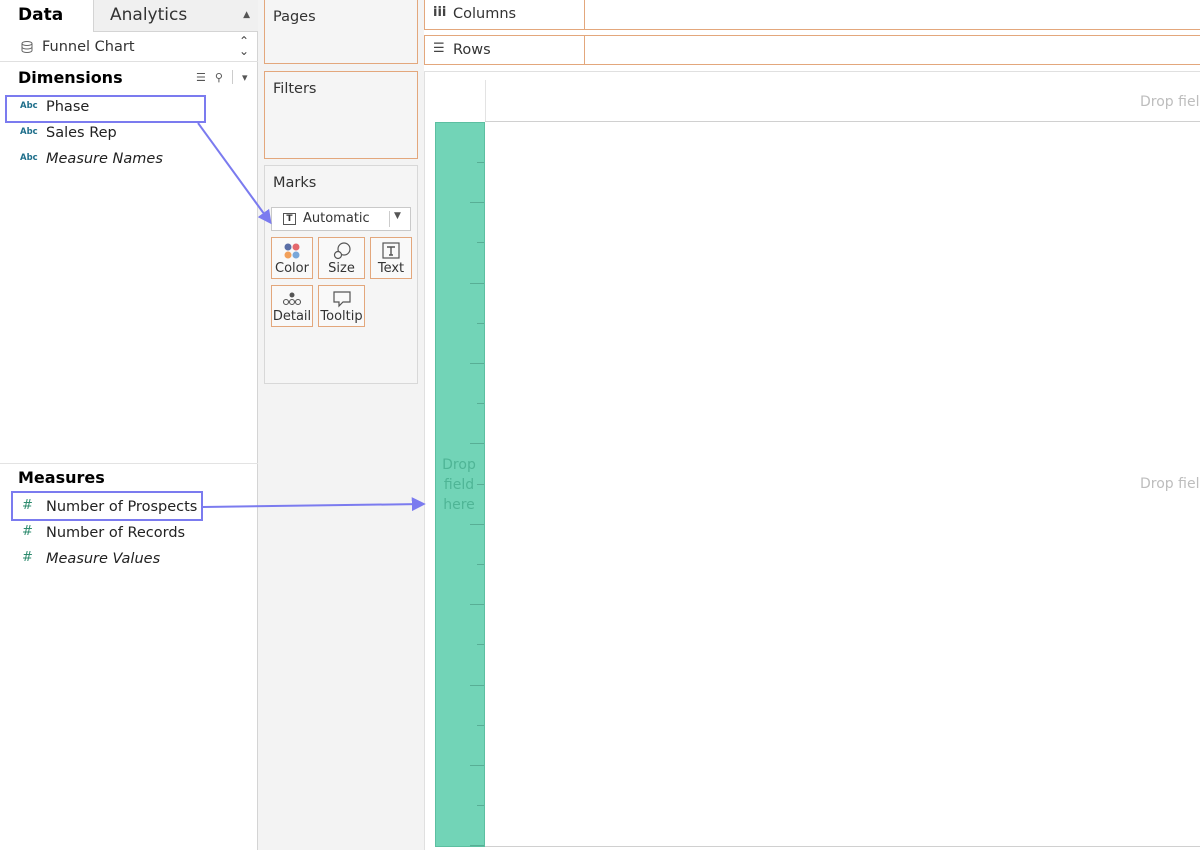  What do you see at coordinates (439, 48) in the screenshot?
I see `rows-icon: ☰` at bounding box center [439, 48].